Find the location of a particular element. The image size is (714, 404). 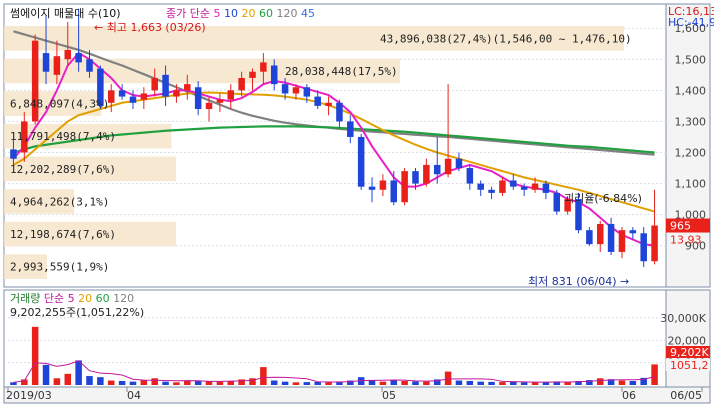

volume-profile-label: 43,896,038(27,4%)(1,546,00 ~ 1,476,10) is located at coordinates (506, 38).